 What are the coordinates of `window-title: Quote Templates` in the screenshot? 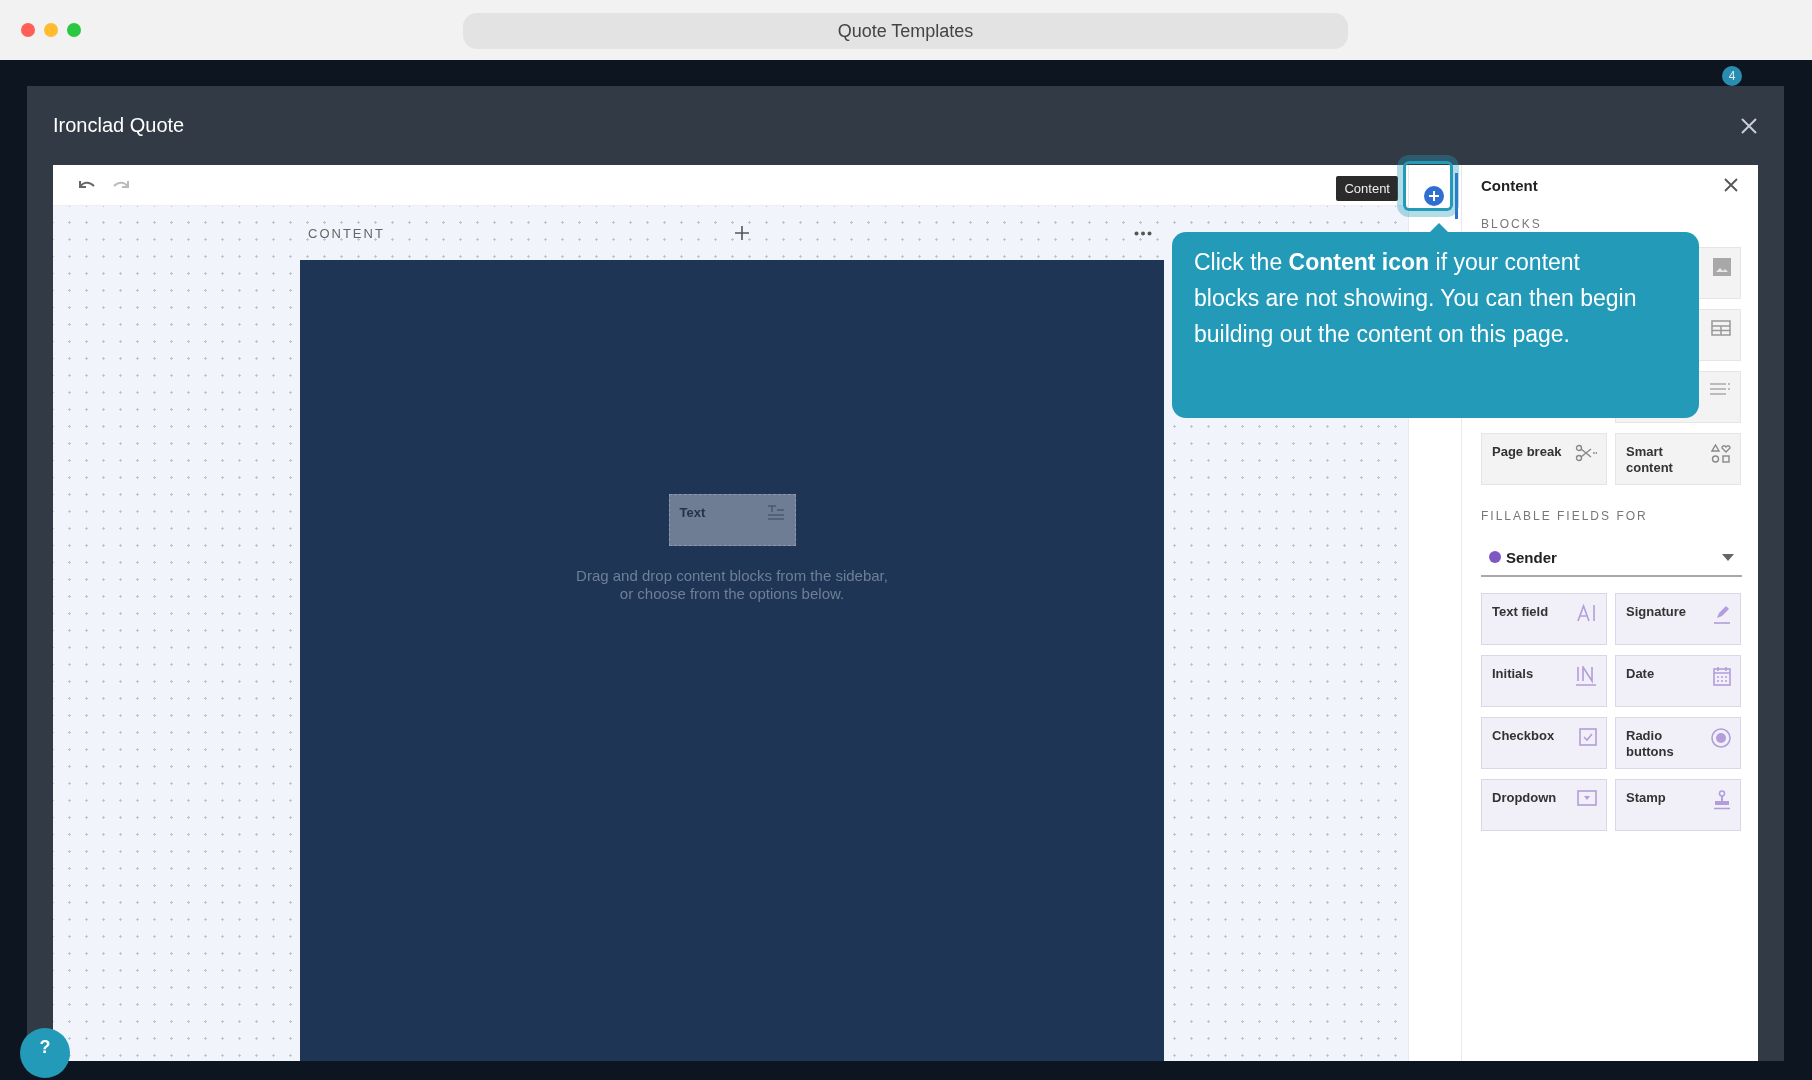 It's located at (905, 31).